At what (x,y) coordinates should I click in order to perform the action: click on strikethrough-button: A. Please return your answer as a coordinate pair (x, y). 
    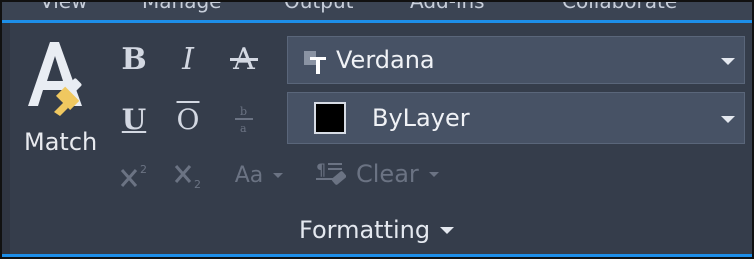
    Looking at the image, I should click on (244, 59).